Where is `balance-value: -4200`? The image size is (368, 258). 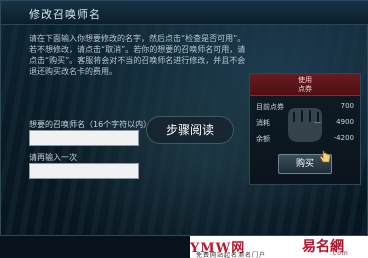
balance-value: -4200 is located at coordinates (343, 138).